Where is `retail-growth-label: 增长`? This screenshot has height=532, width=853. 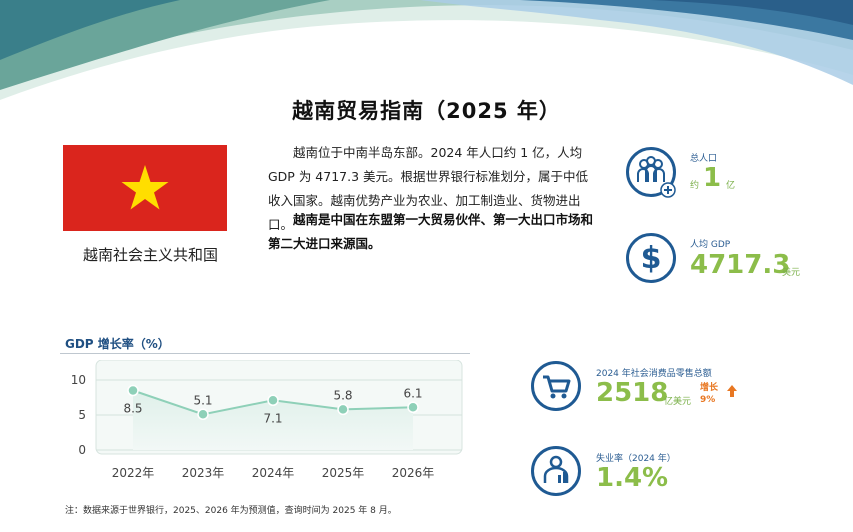
retail-growth-label: 增长 is located at coordinates (709, 388).